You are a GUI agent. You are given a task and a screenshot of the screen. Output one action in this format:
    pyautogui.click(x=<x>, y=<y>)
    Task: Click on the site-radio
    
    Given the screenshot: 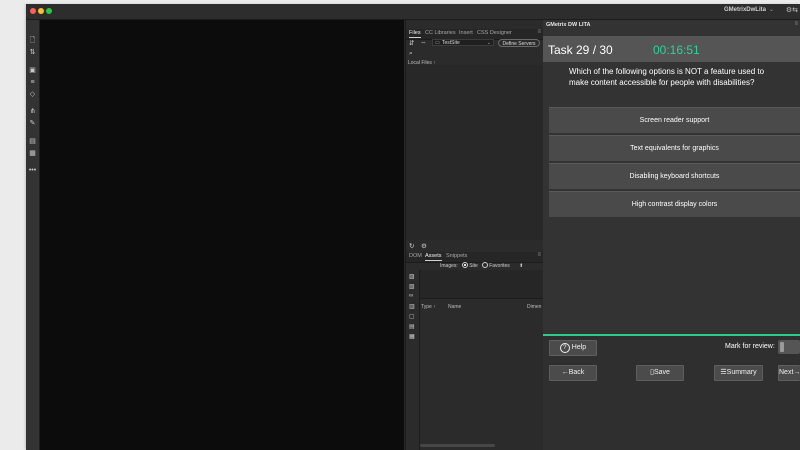 What is the action you would take?
    pyautogui.click(x=465, y=265)
    